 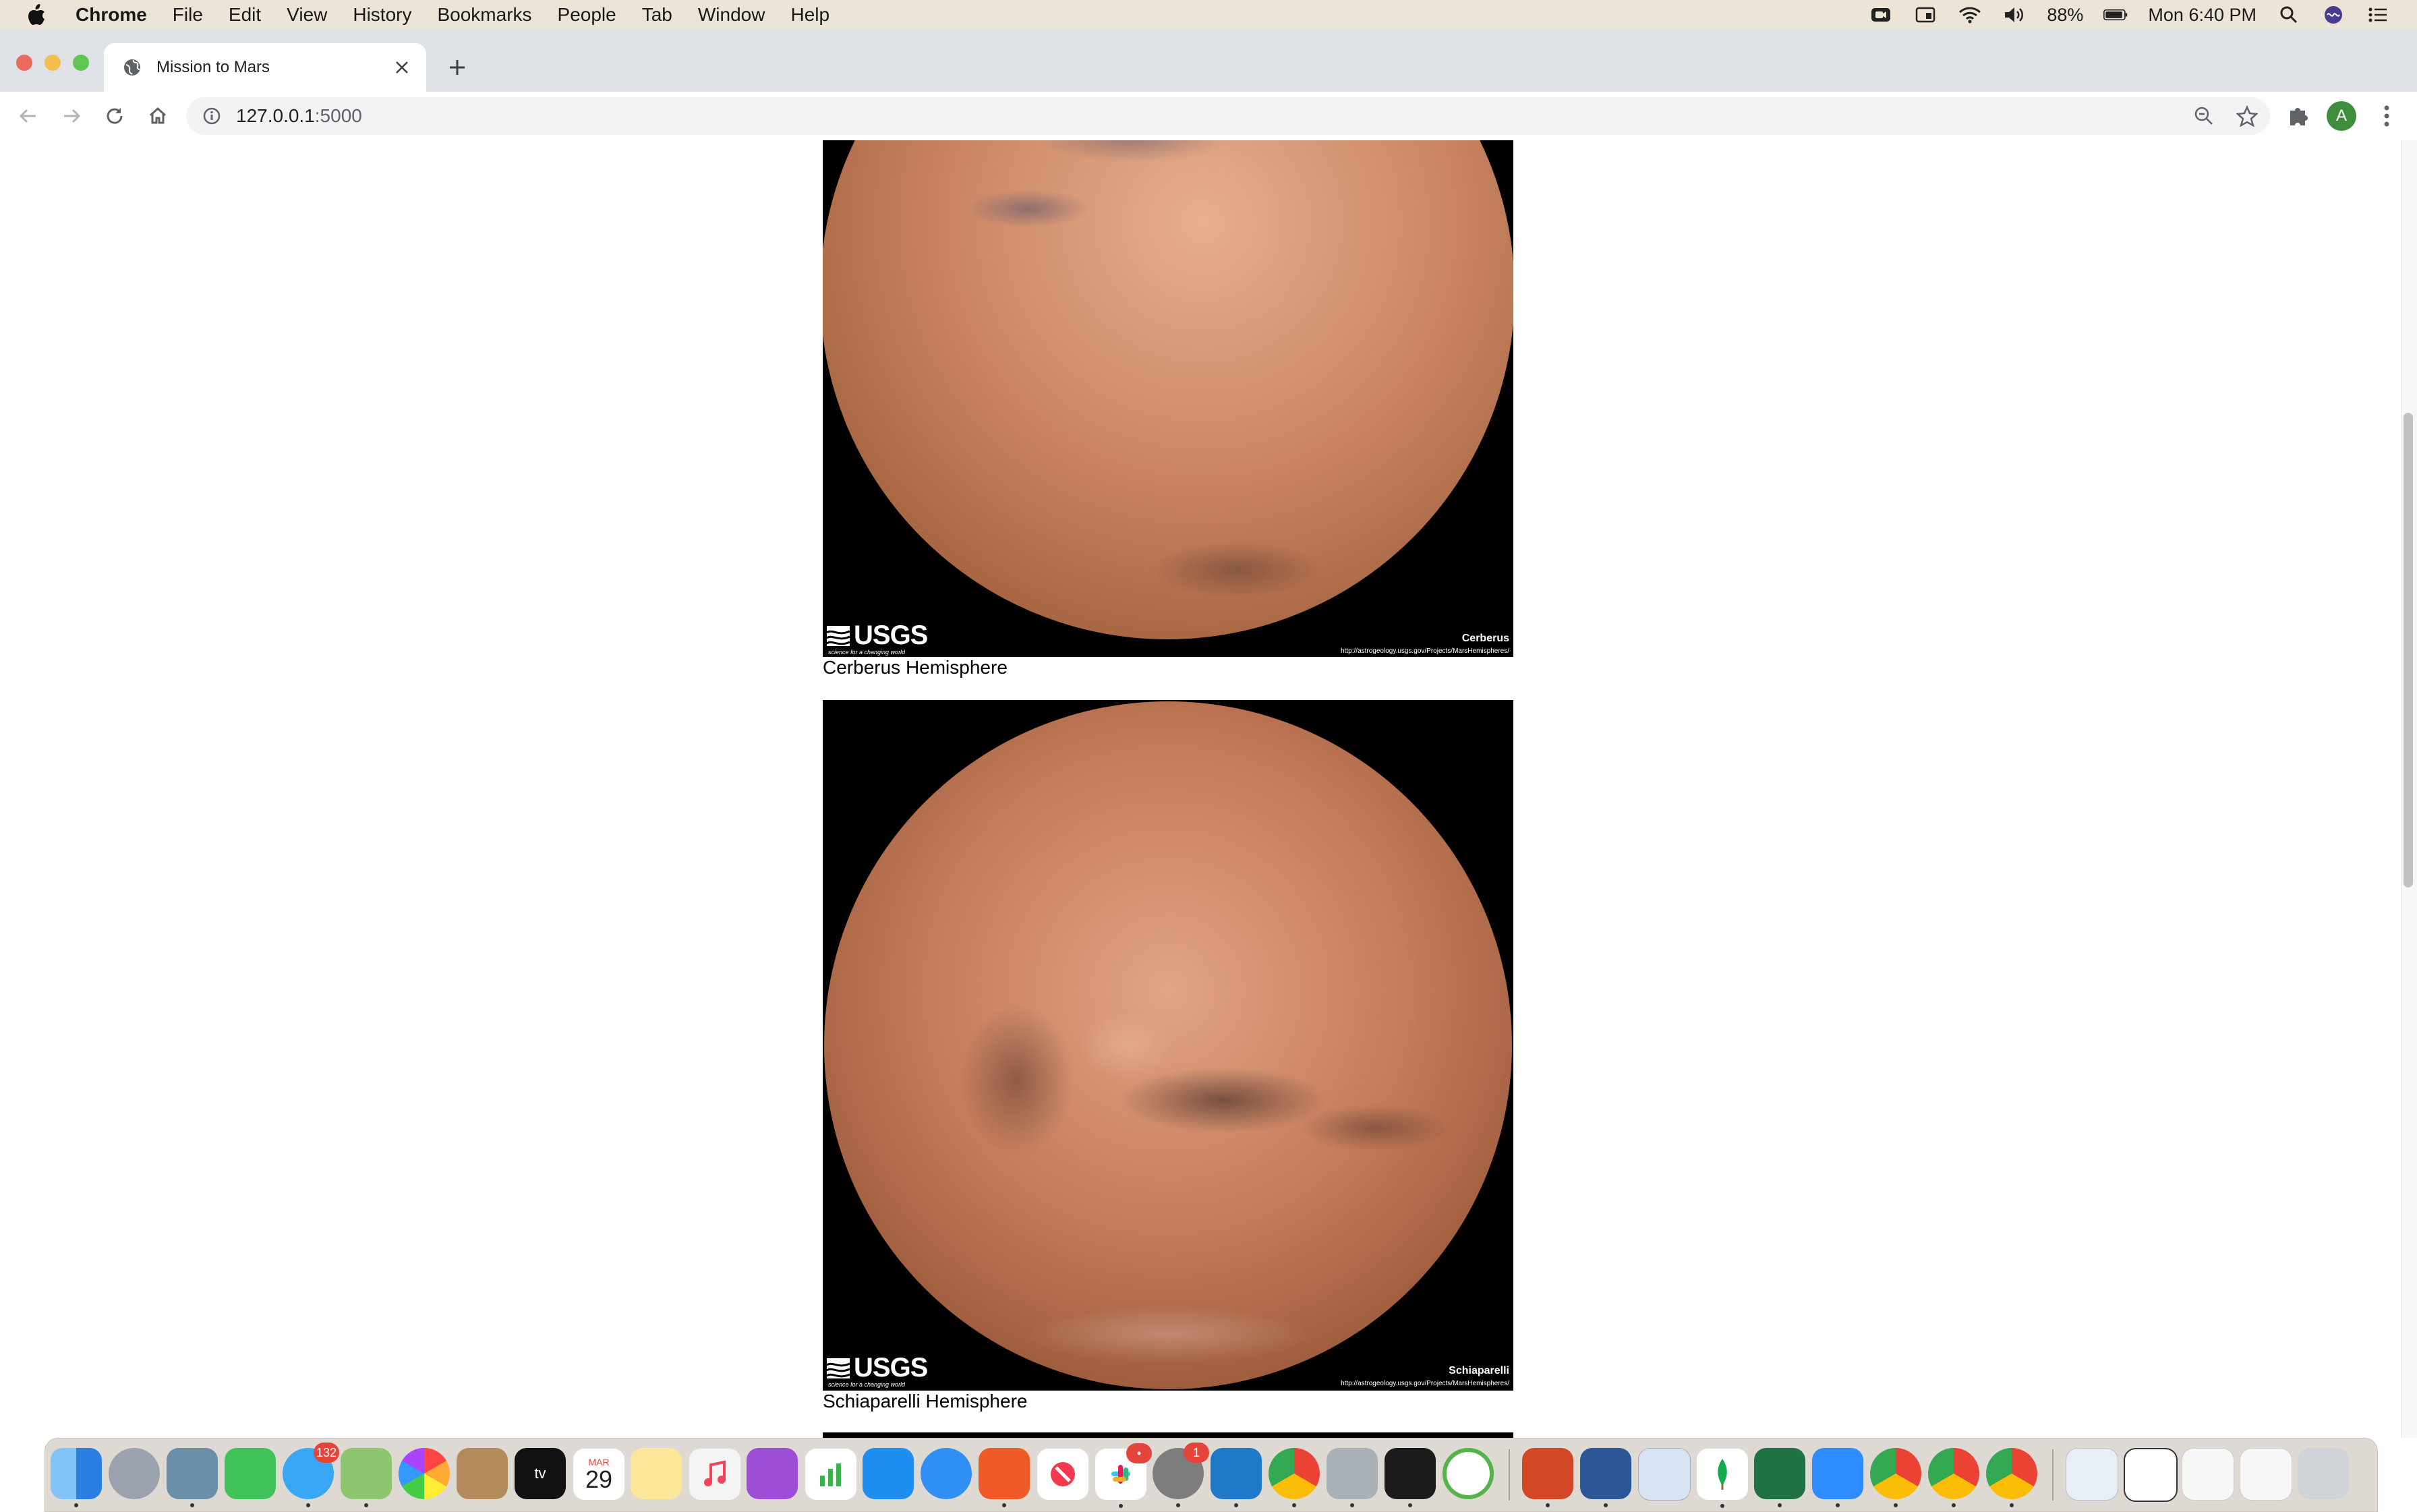 I want to click on chrome-icon, so click(x=1294, y=1477).